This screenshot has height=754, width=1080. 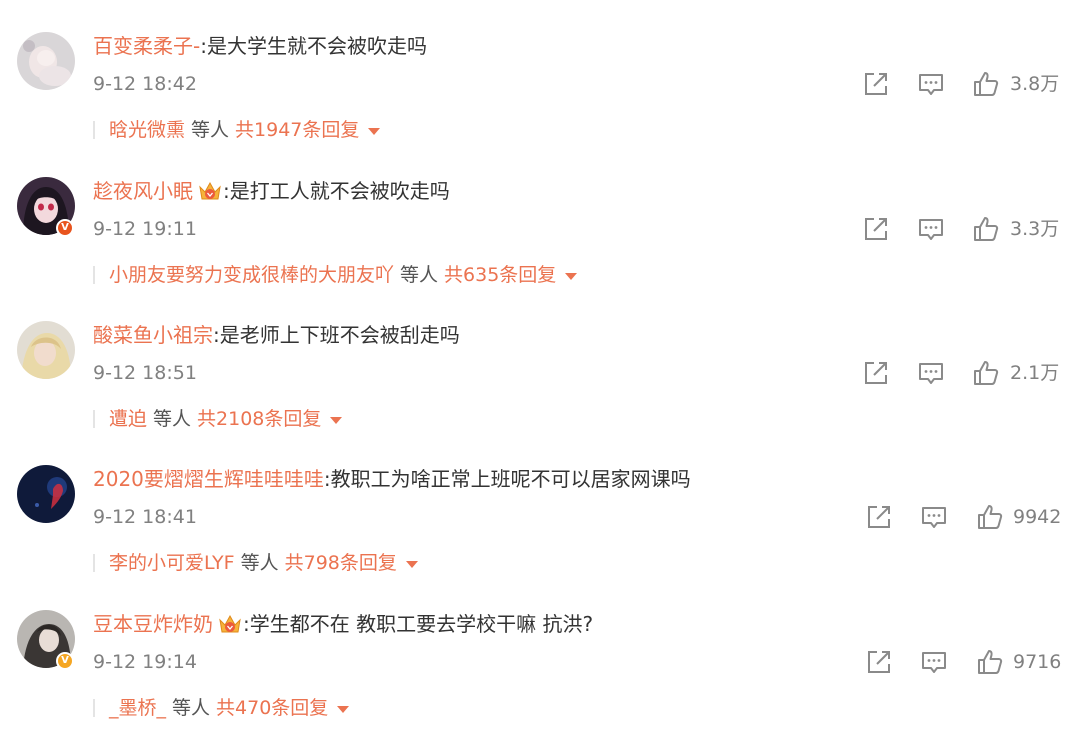 I want to click on timestamp: 9-12 19:11, so click(x=145, y=229).